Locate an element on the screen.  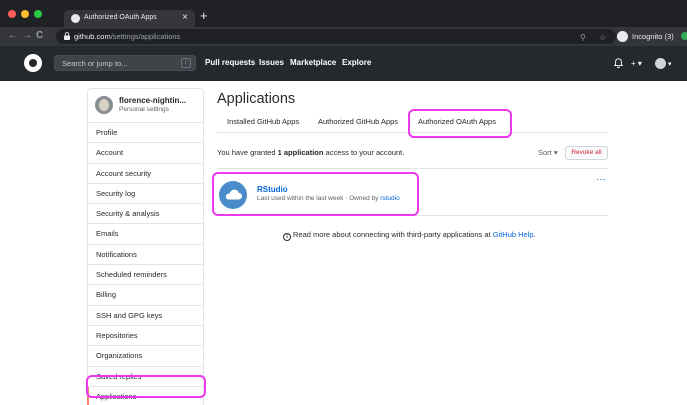
sidebar-avatar is located at coordinates (104, 105).